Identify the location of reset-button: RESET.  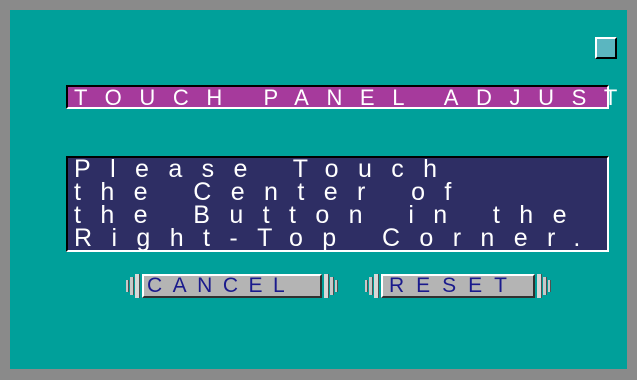
(458, 286).